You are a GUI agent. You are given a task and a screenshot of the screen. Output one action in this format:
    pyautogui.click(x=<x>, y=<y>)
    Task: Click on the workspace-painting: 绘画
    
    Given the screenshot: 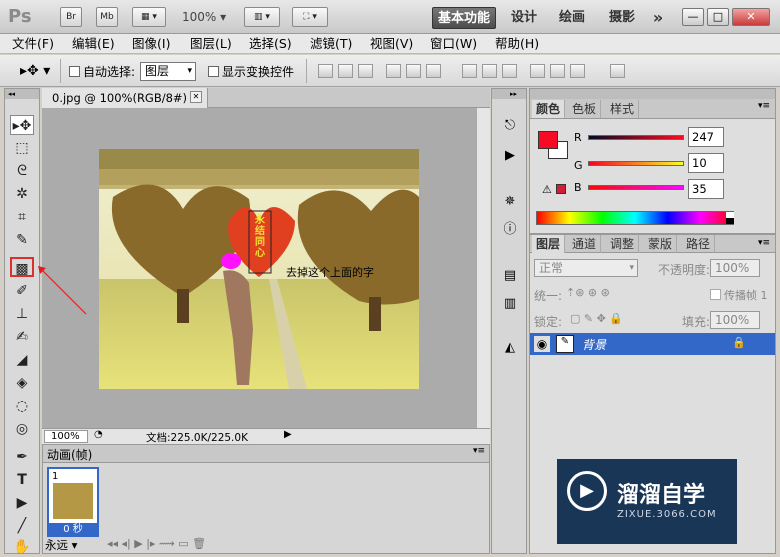 What is the action you would take?
    pyautogui.click(x=572, y=18)
    